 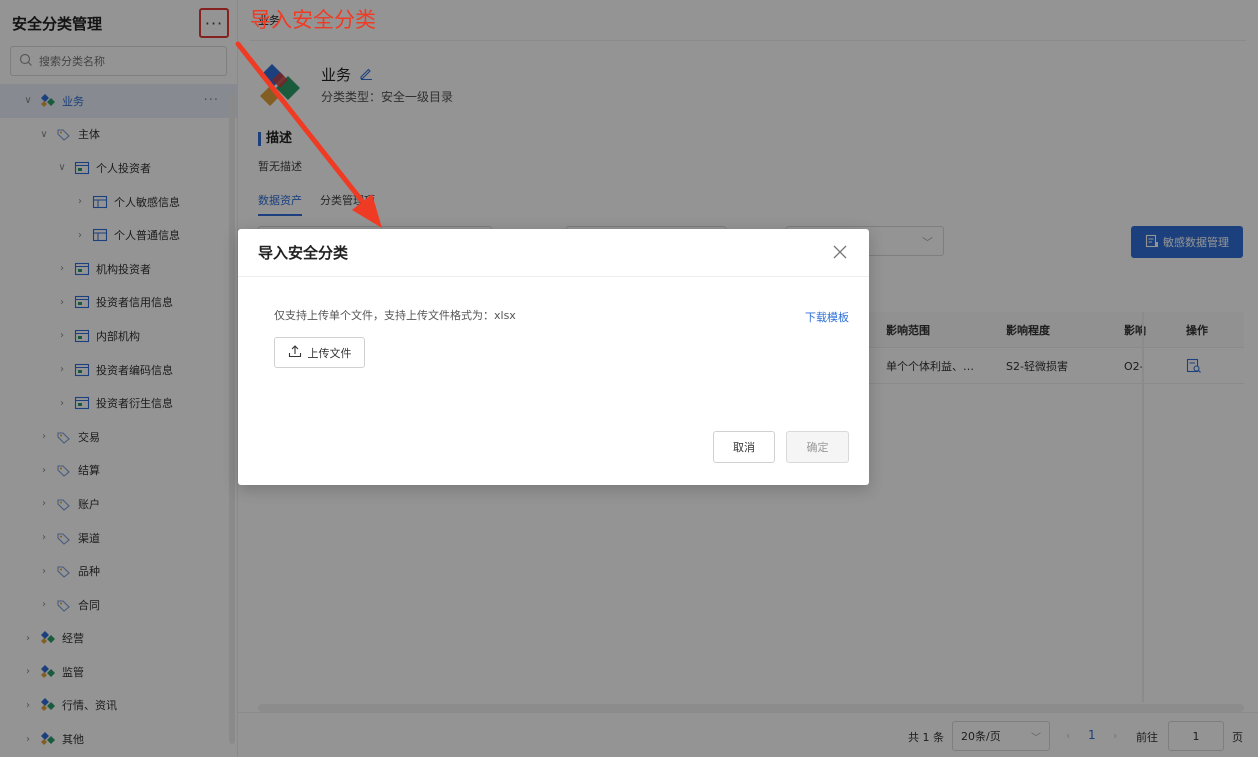 What do you see at coordinates (817, 447) in the screenshot?
I see `confirm-button: 确定` at bounding box center [817, 447].